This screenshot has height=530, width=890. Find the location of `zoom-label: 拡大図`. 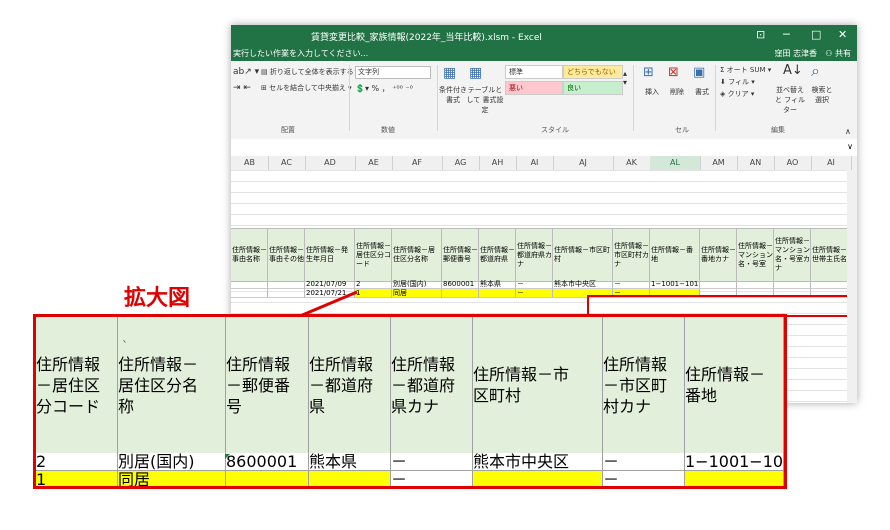

zoom-label: 拡大図 is located at coordinates (157, 298).